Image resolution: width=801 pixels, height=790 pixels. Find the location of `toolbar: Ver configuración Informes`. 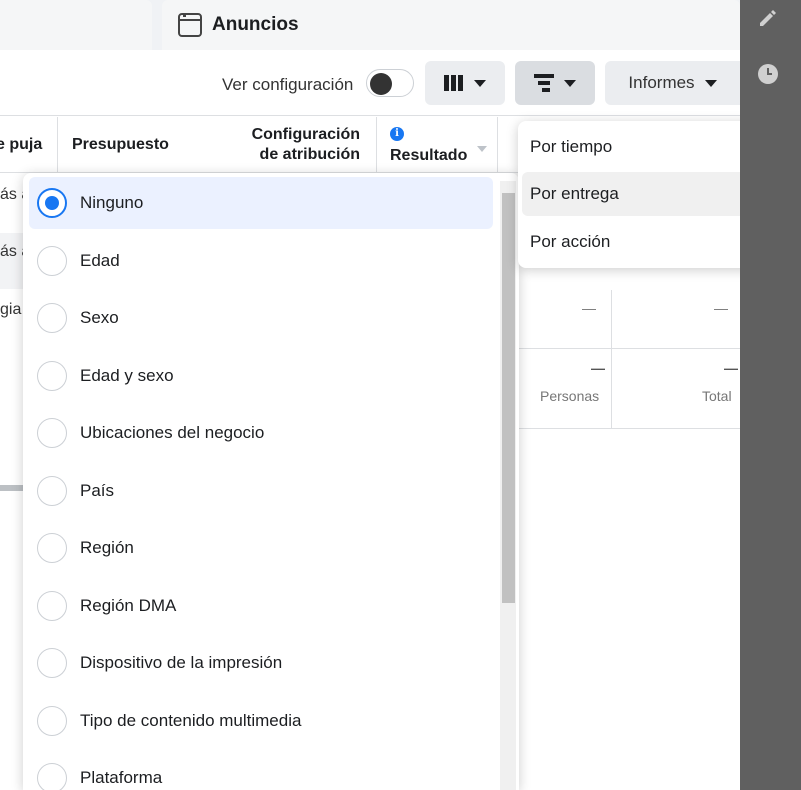

toolbar: Ver configuración Informes is located at coordinates (370, 83).